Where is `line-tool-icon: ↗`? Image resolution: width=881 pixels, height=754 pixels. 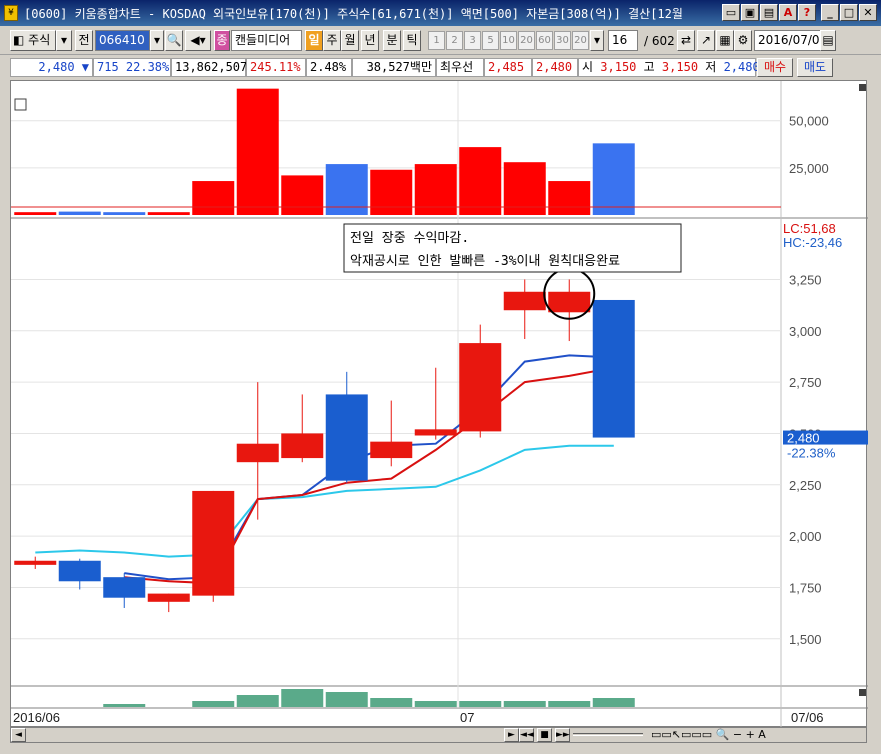 line-tool-icon: ↗ is located at coordinates (706, 40).